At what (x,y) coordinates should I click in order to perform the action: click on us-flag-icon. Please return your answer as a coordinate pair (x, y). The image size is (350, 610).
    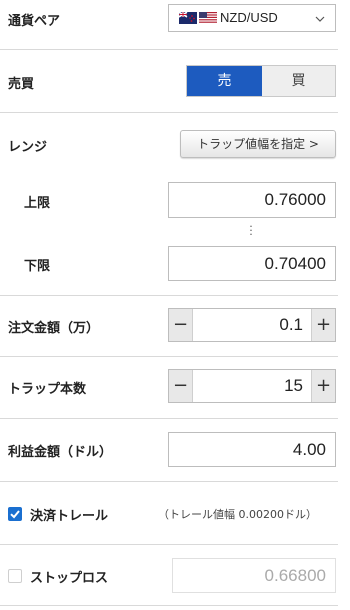
    Looking at the image, I should click on (208, 18).